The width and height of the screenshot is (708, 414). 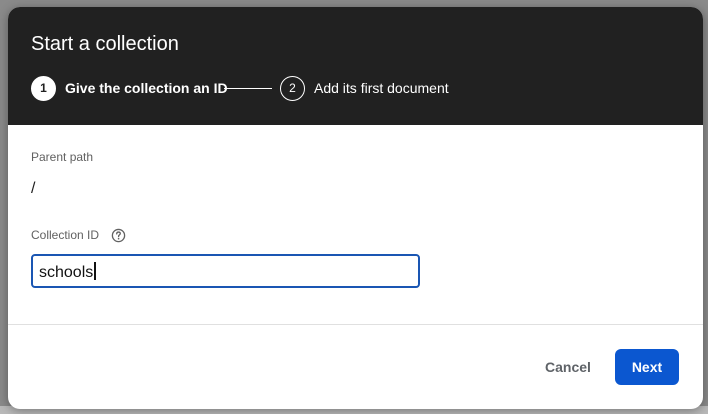 I want to click on help-circle-icon, so click(x=118, y=235).